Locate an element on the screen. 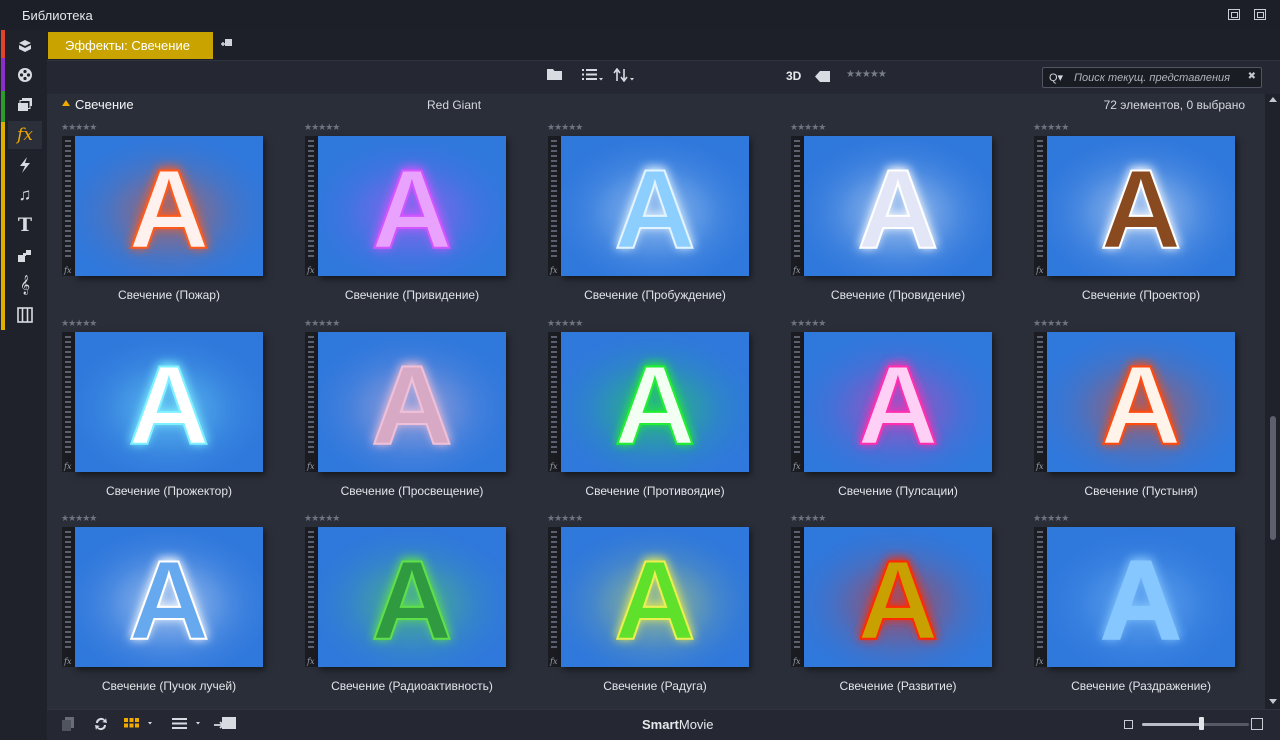  effect-item: ★★★★★AAСвечение (Прожектор) is located at coordinates (155, 415).